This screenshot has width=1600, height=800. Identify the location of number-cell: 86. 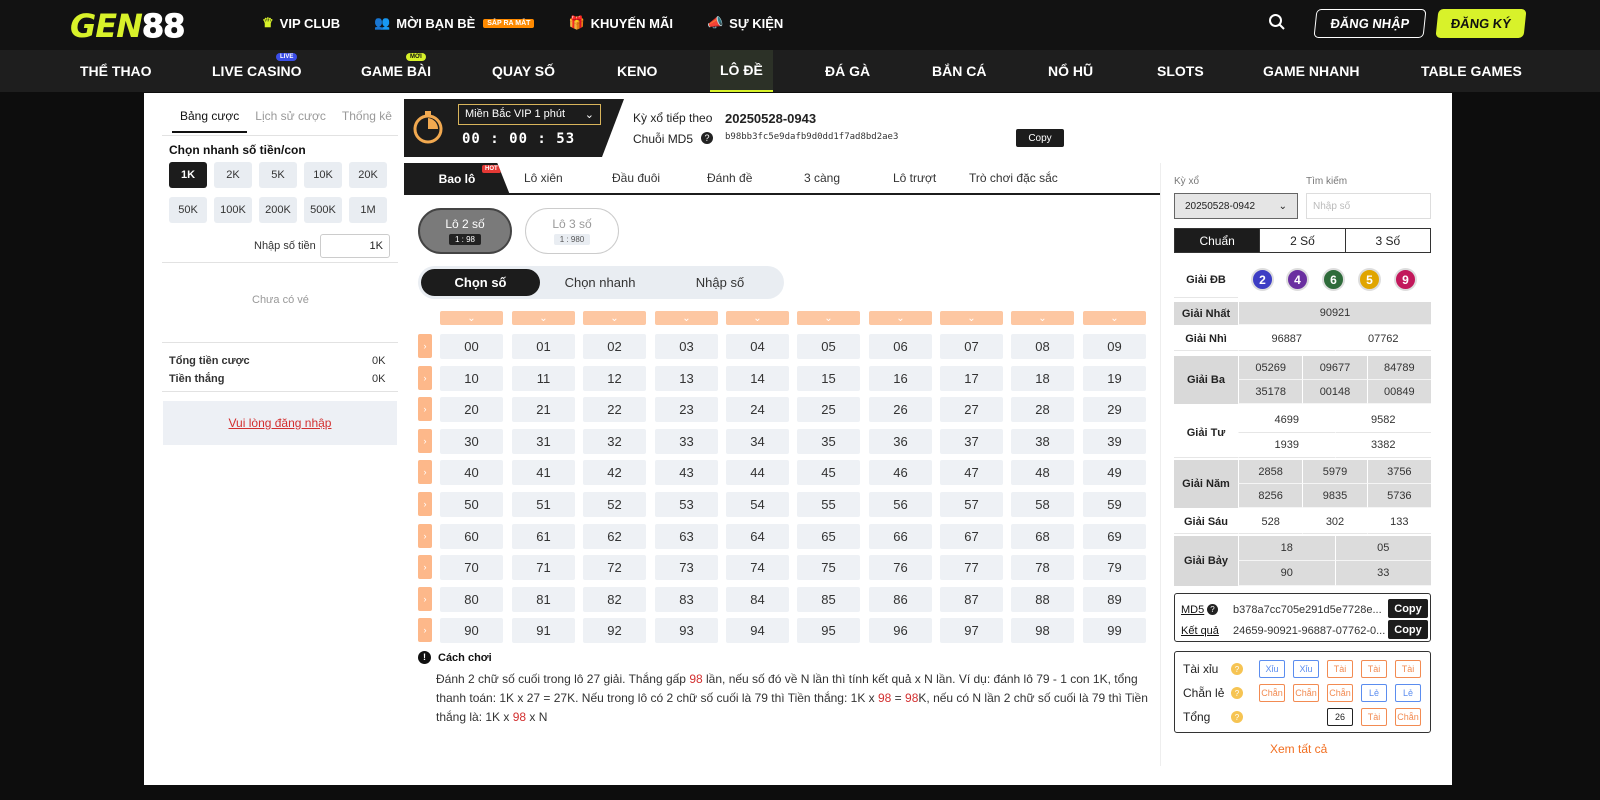
(900, 599).